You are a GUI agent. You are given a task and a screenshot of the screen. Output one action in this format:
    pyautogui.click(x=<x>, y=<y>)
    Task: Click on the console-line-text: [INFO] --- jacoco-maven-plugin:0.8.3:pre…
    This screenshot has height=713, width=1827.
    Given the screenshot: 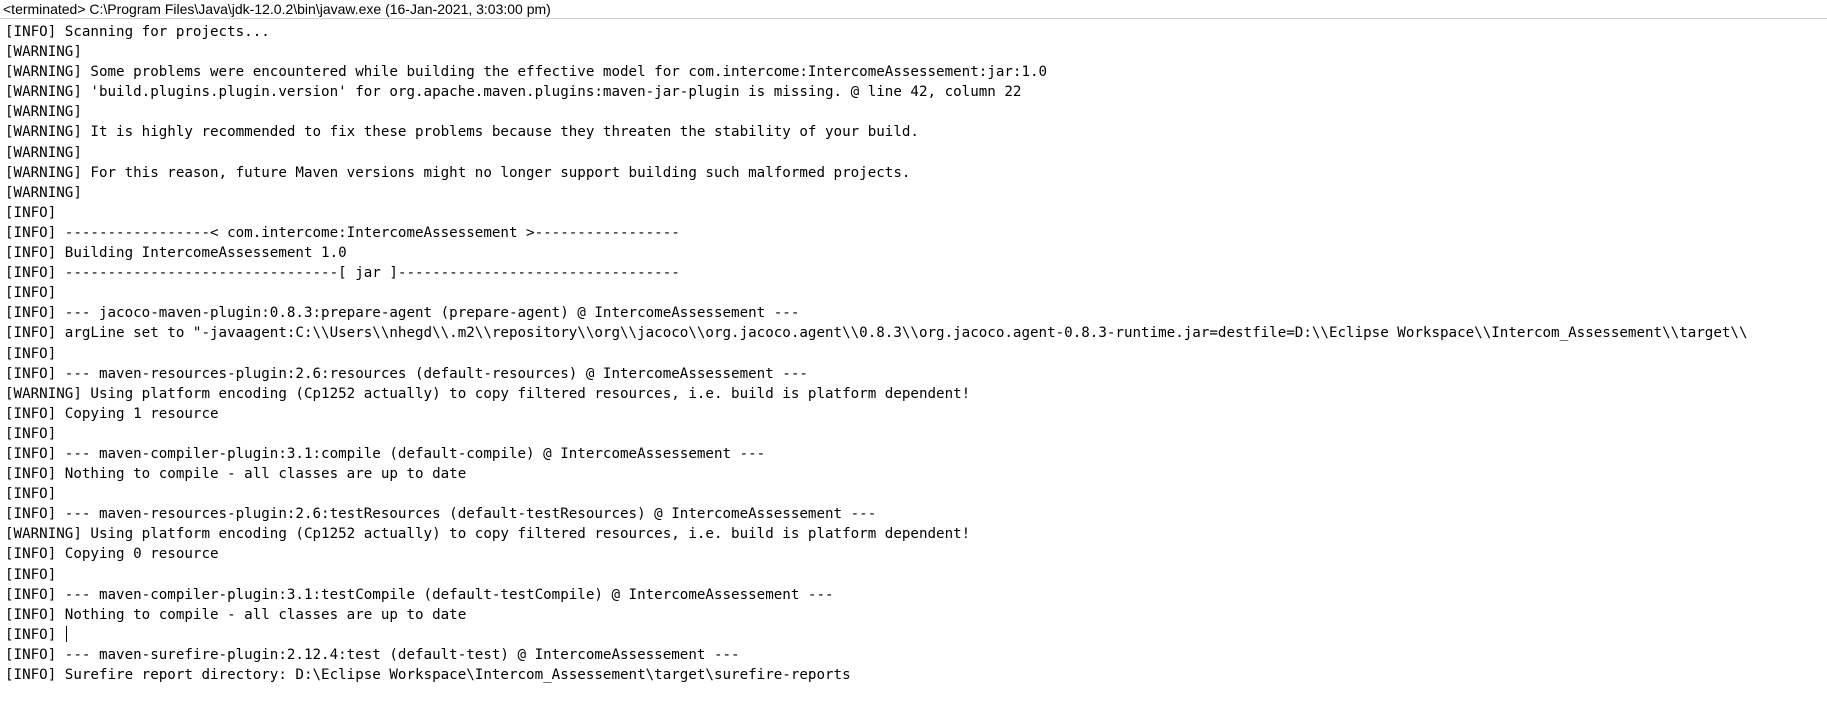 What is the action you would take?
    pyautogui.click(x=402, y=313)
    